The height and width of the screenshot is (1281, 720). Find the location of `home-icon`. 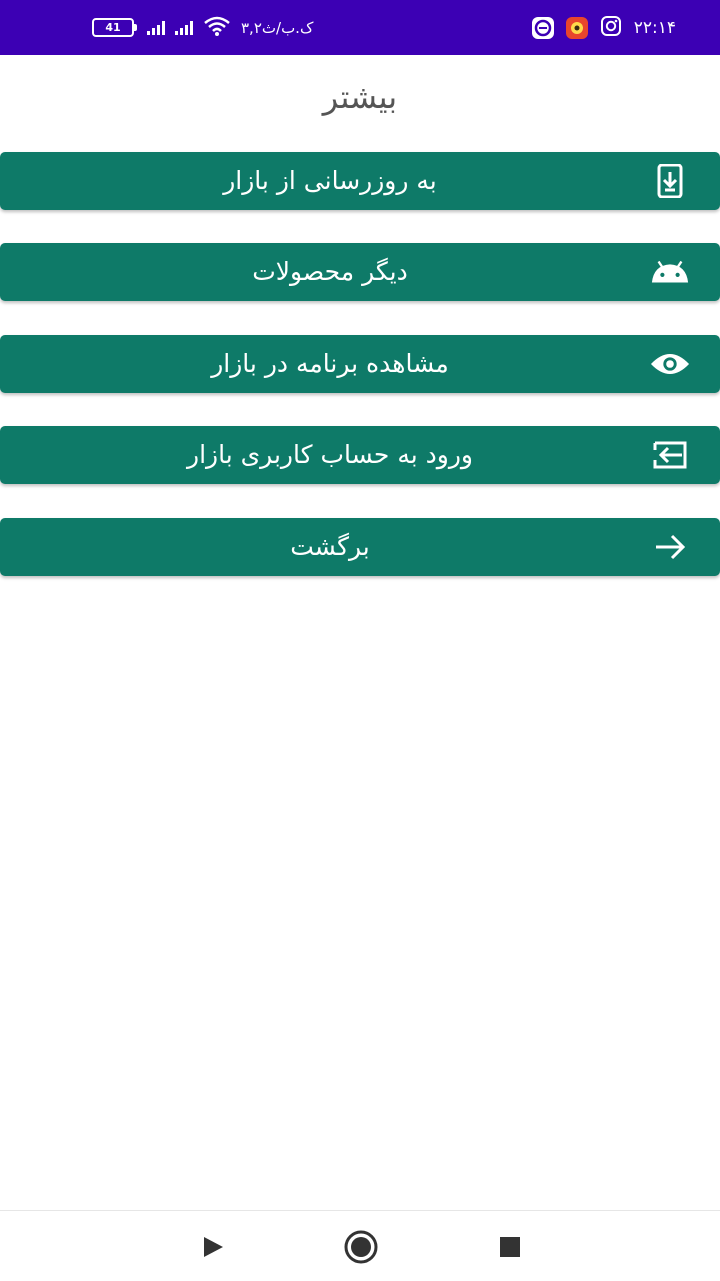

home-icon is located at coordinates (361, 1247).